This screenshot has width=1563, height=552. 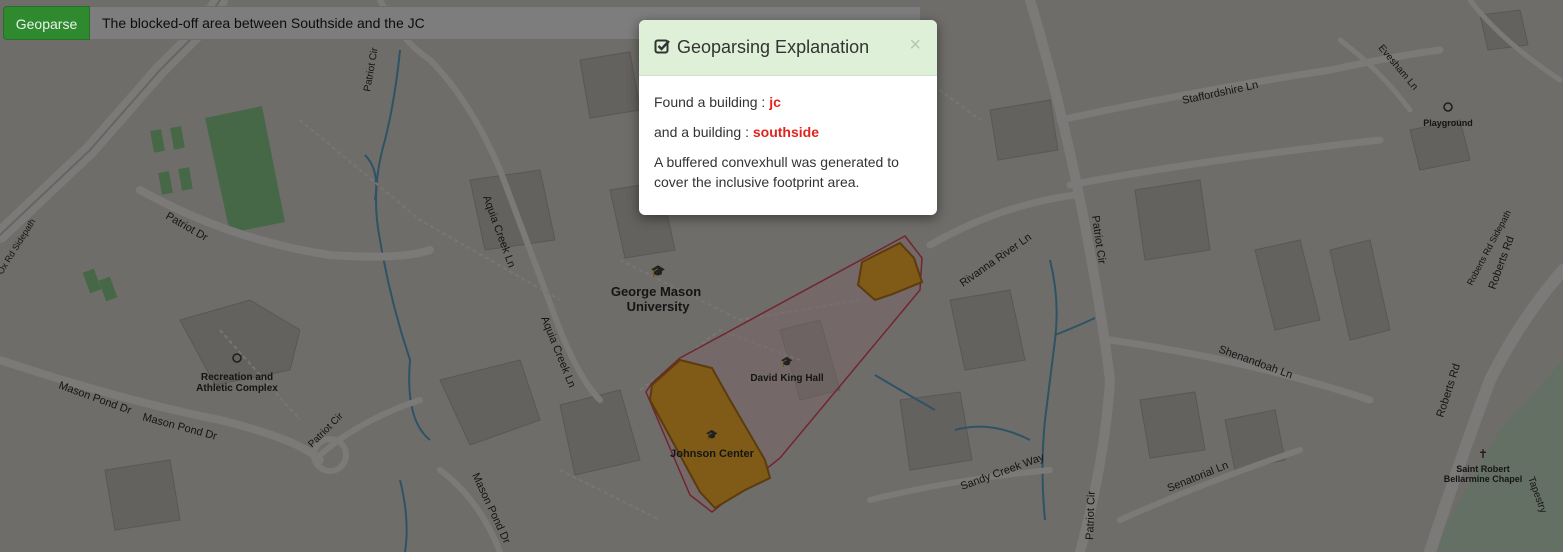 What do you see at coordinates (662, 46) in the screenshot?
I see `checkbox-checked-icon` at bounding box center [662, 46].